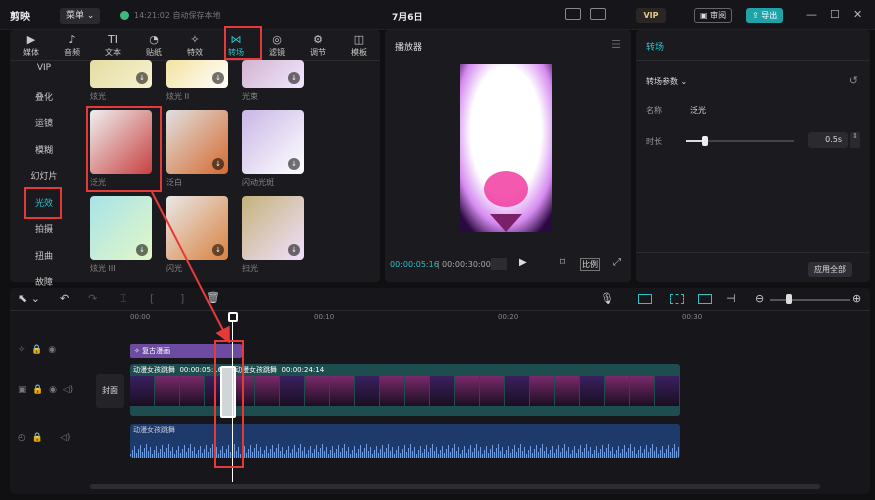 This screenshot has width=875, height=500. I want to click on linkage-icon, so click(705, 299).